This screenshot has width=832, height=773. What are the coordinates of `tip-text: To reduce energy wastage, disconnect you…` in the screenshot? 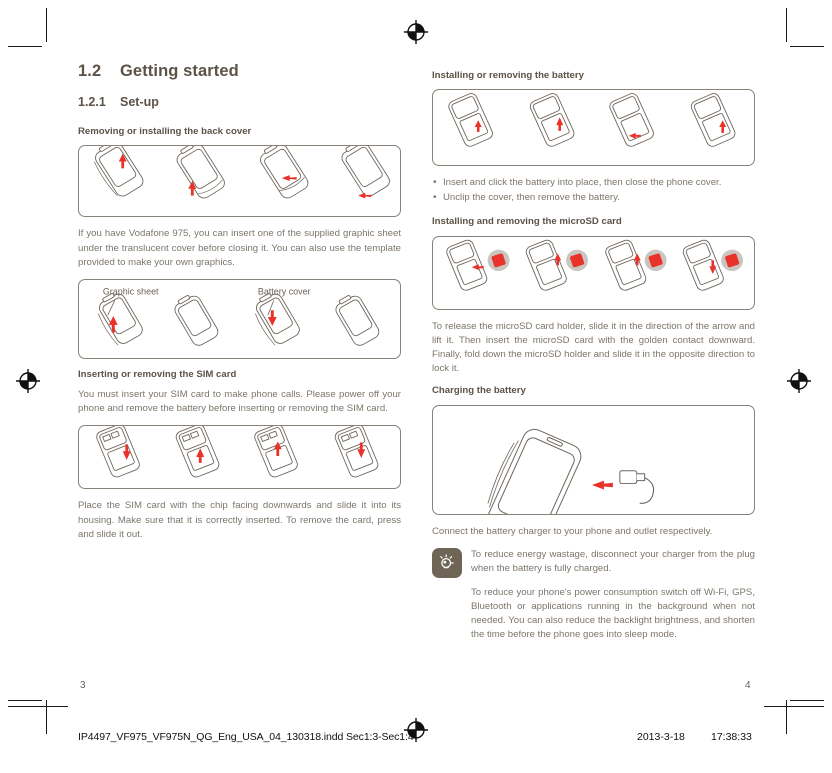 It's located at (613, 561).